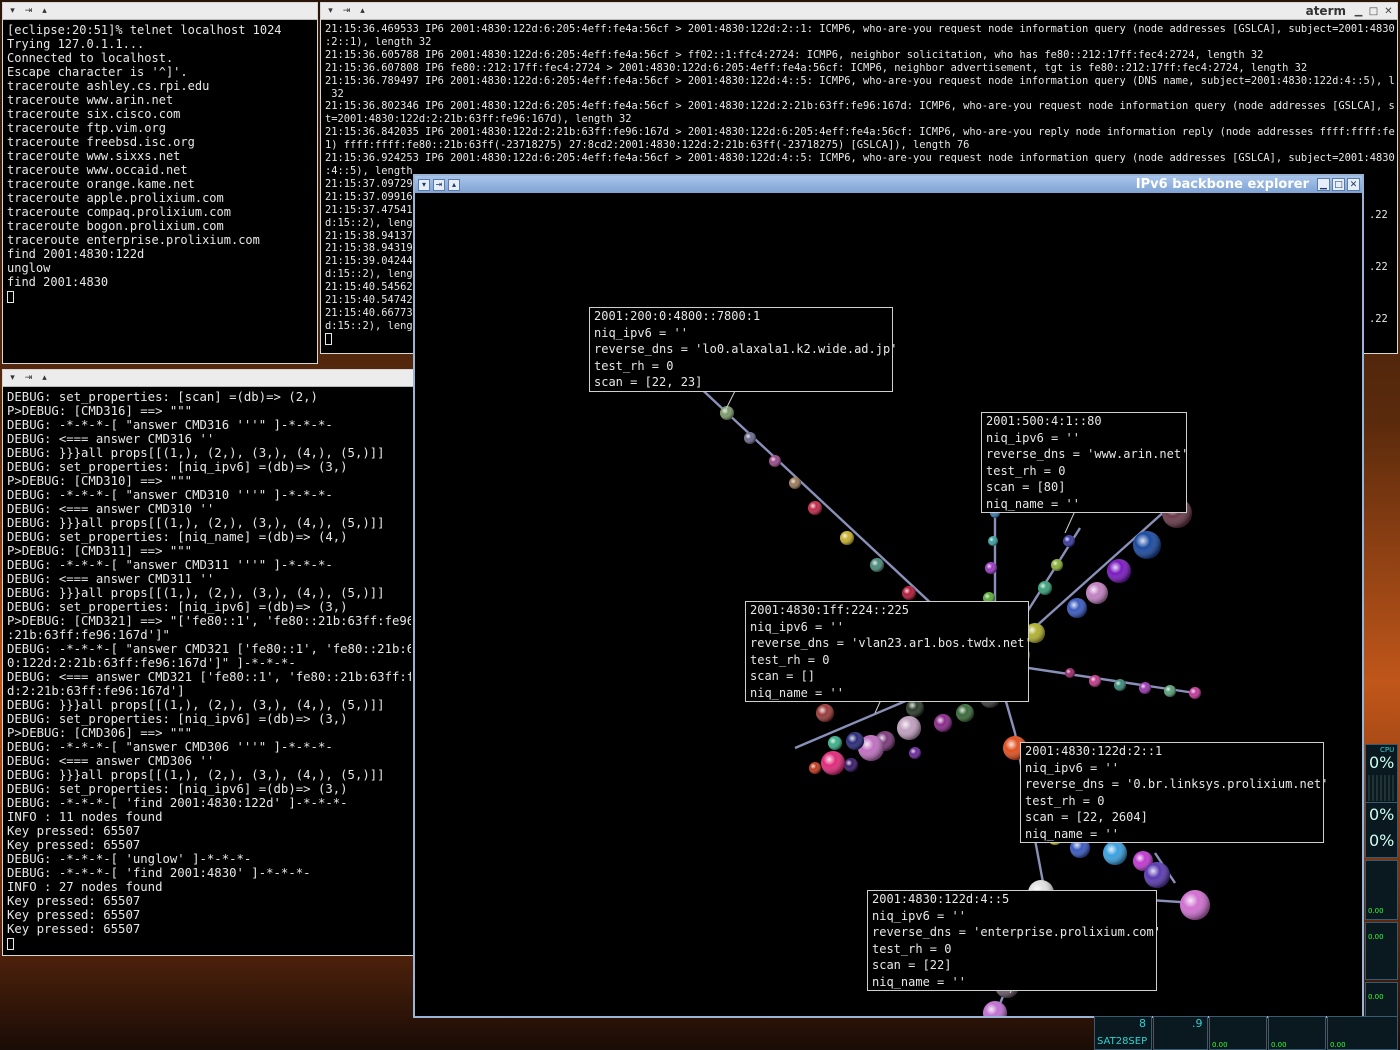 The image size is (1400, 1050). Describe the element at coordinates (1381, 951) in the screenshot. I see `net-monitor-applet-2: 0.00` at that location.